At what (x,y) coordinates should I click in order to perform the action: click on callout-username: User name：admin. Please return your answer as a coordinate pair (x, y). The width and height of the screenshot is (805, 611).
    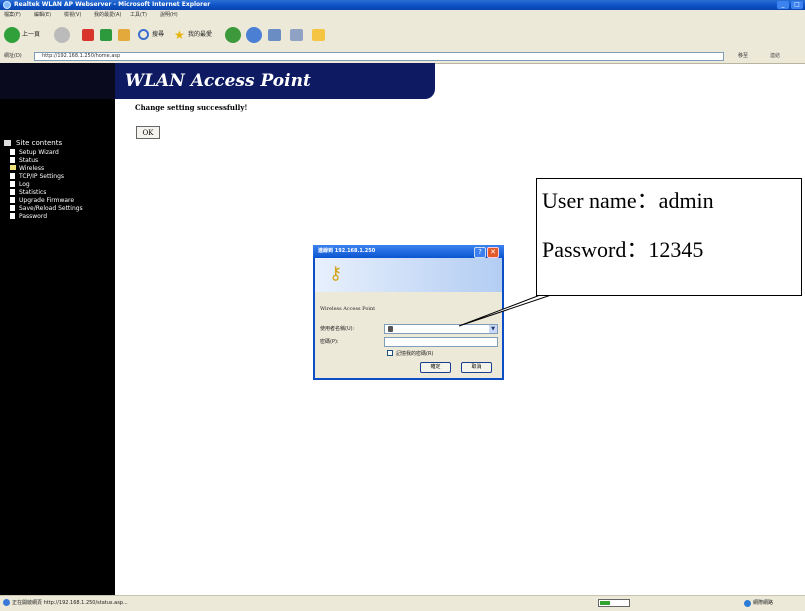
    Looking at the image, I should click on (628, 200).